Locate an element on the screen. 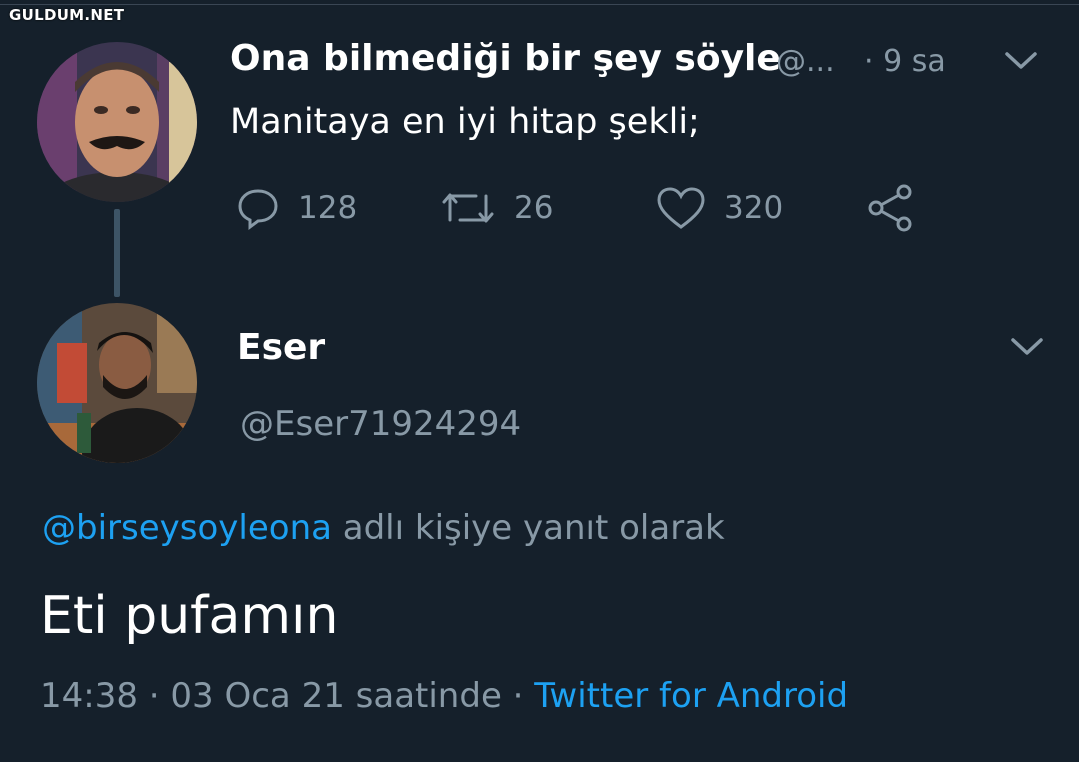 The width and height of the screenshot is (1079, 762). reply-context: @birseysoyleona adlı kişiye yanıt olarak is located at coordinates (383, 528).